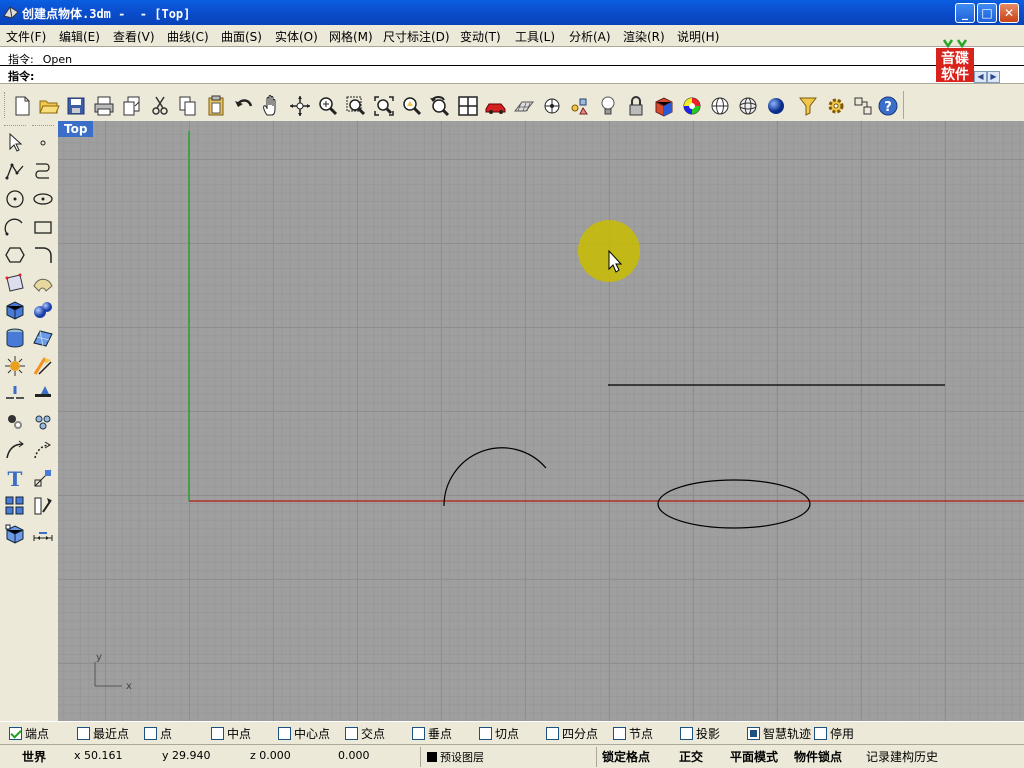 This screenshot has height=768, width=1024. What do you see at coordinates (535, 36) in the screenshot?
I see `menu-tools: 工具(L)` at bounding box center [535, 36].